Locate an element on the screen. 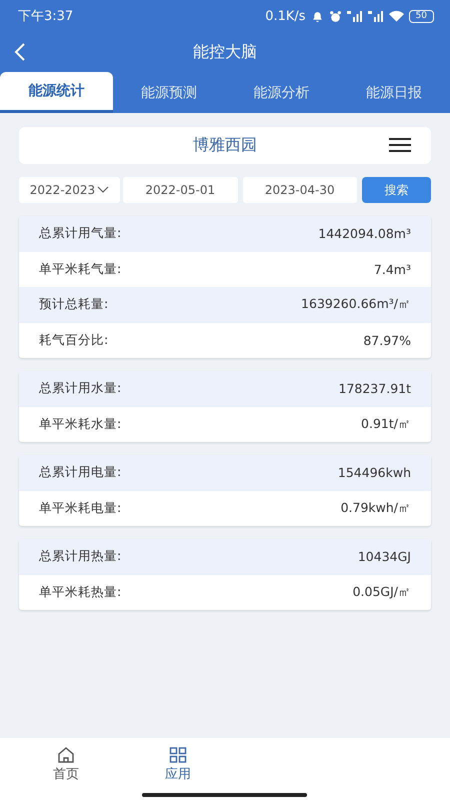  battery-indicator: 50 is located at coordinates (421, 16).